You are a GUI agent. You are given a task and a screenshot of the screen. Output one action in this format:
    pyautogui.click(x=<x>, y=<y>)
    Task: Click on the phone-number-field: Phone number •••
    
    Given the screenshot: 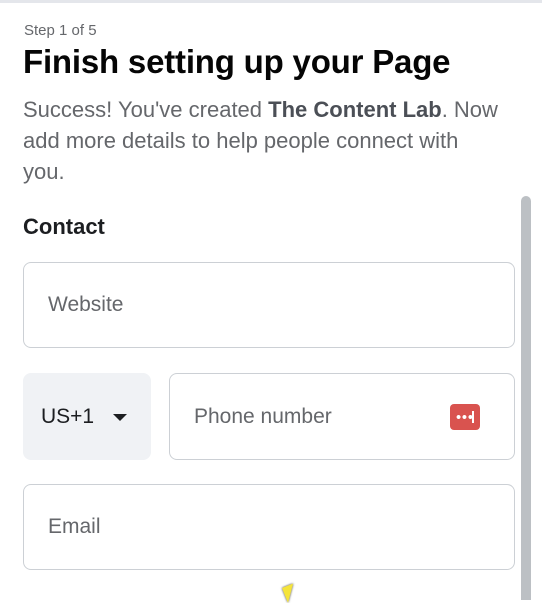 What is the action you would take?
    pyautogui.click(x=342, y=416)
    